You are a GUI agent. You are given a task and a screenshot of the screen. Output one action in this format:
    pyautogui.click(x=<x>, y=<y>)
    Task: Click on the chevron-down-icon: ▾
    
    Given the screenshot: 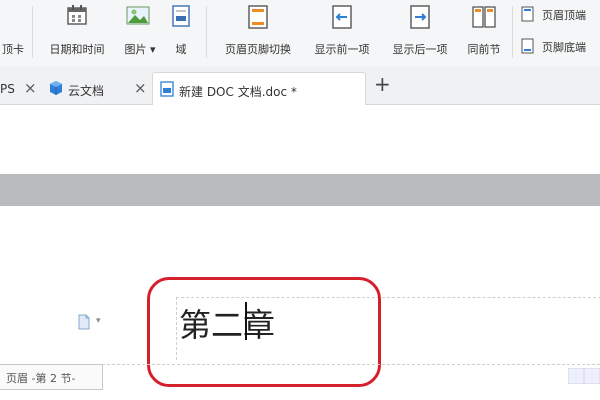 What is the action you would take?
    pyautogui.click(x=98, y=321)
    